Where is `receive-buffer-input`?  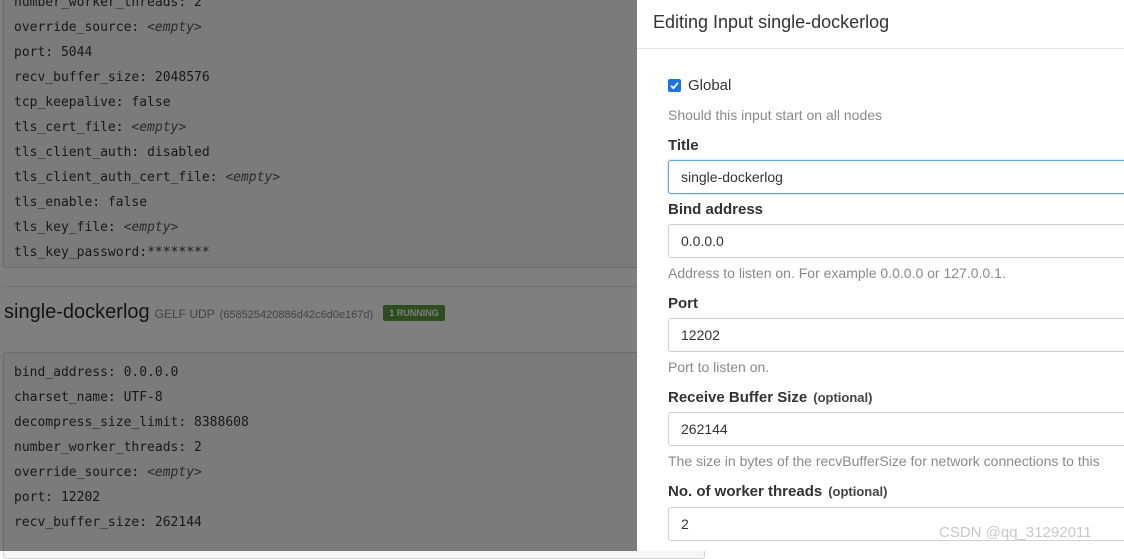 receive-buffer-input is located at coordinates (896, 429).